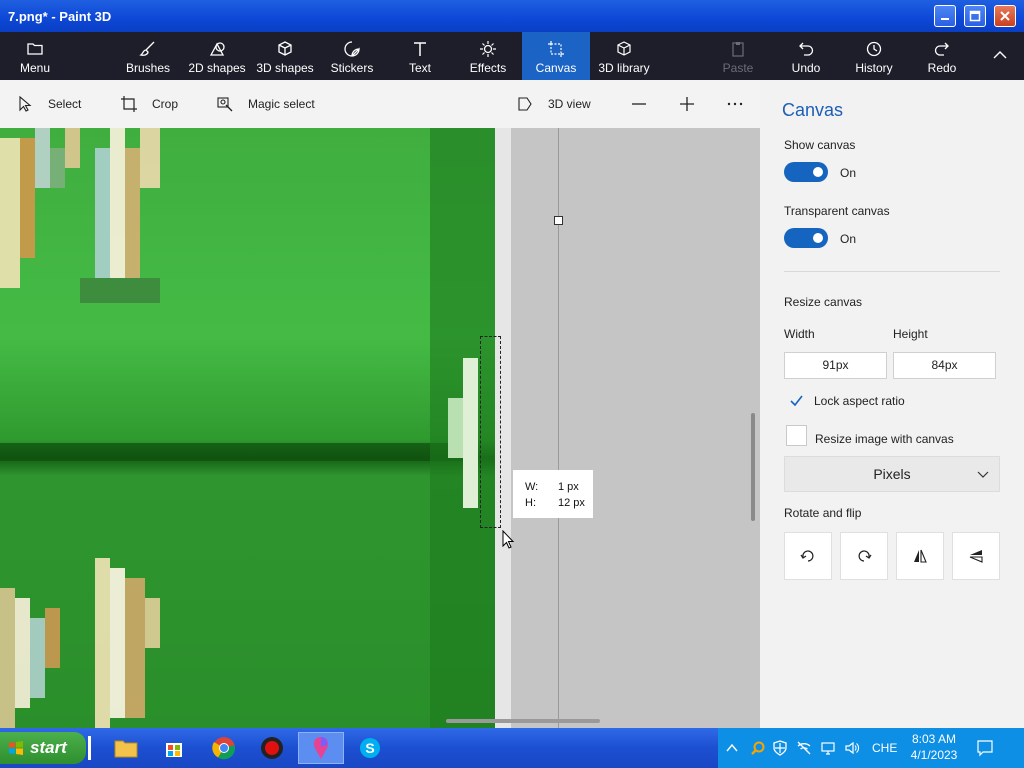 This screenshot has height=768, width=1024. I want to click on tooltip-h-value: 12 px, so click(571, 503).